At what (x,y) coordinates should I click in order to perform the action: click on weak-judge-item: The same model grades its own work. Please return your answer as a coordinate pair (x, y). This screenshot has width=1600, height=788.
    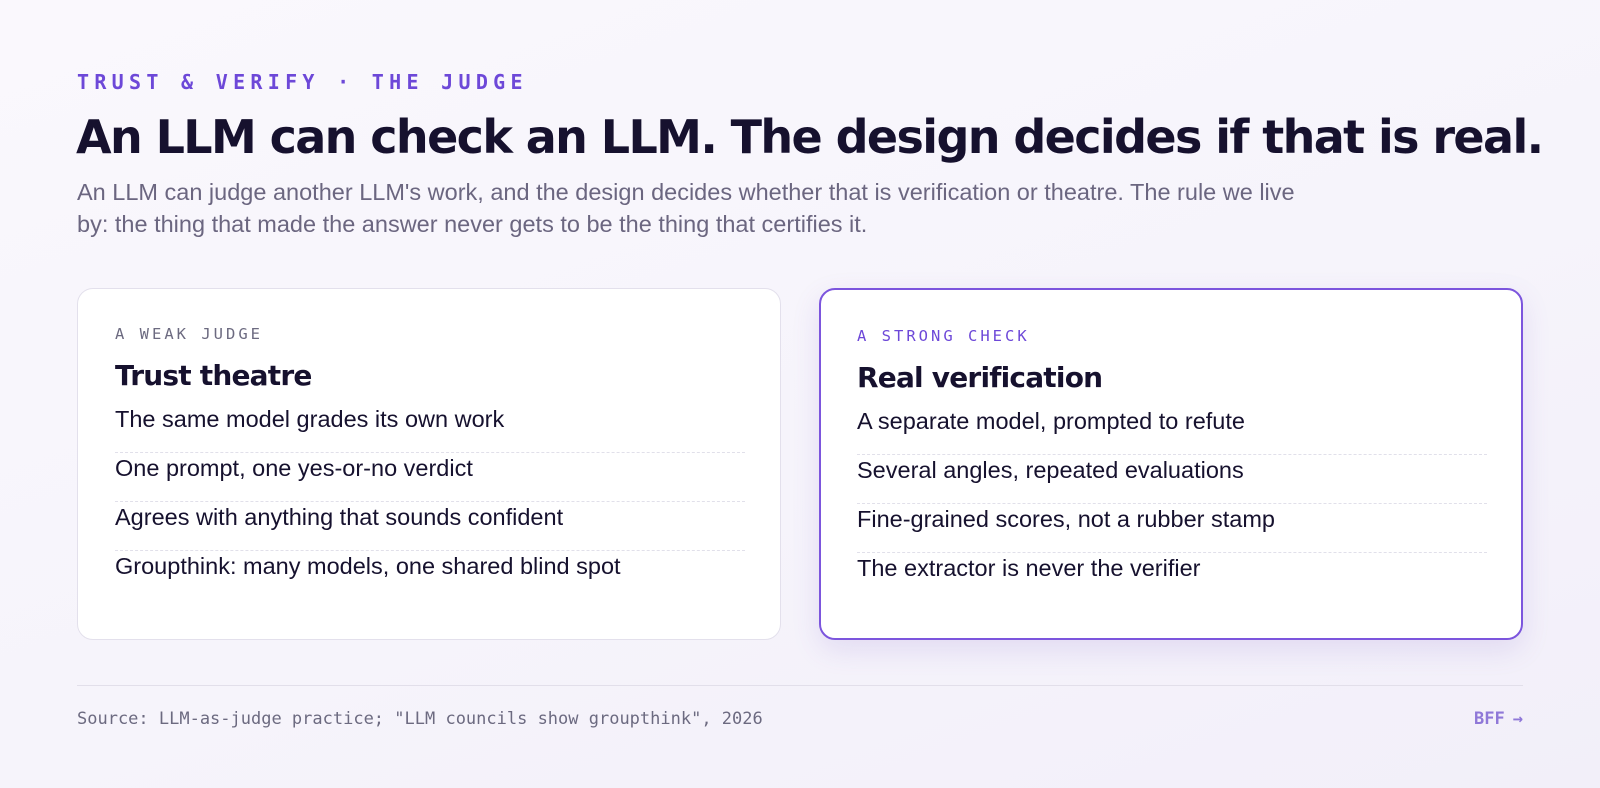
    Looking at the image, I should click on (430, 428).